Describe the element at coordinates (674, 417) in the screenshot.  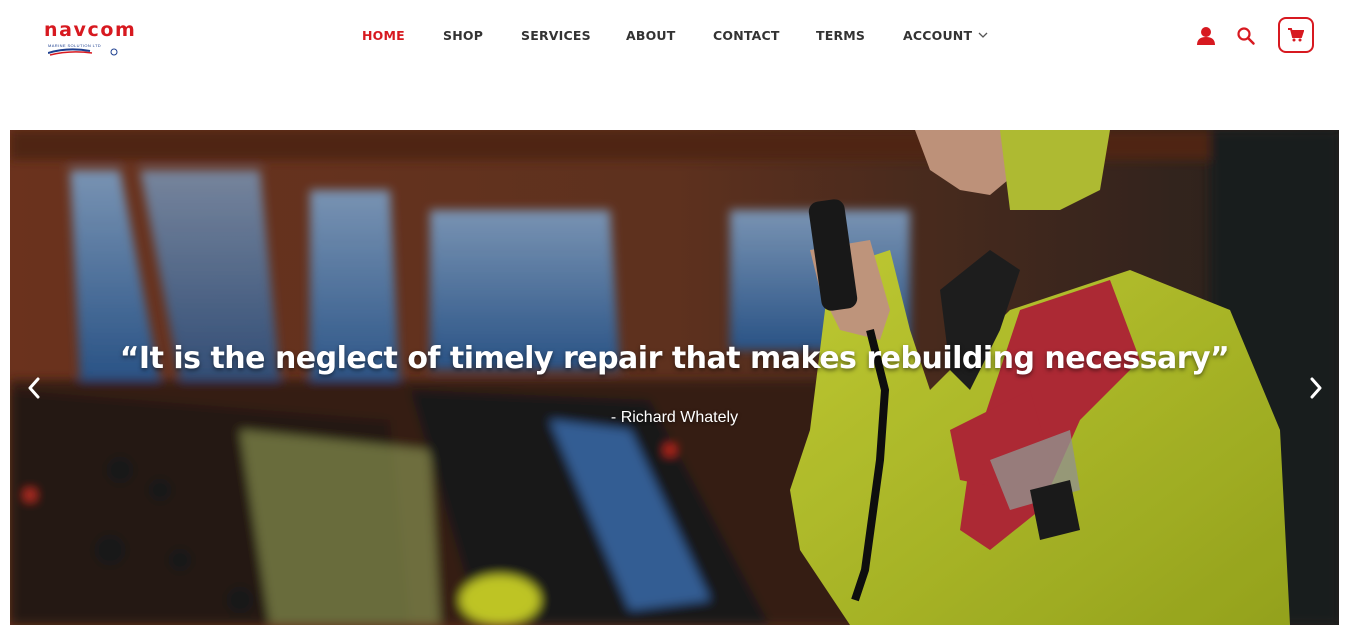
I see `hero-quote-author: - Richard Whately` at that location.